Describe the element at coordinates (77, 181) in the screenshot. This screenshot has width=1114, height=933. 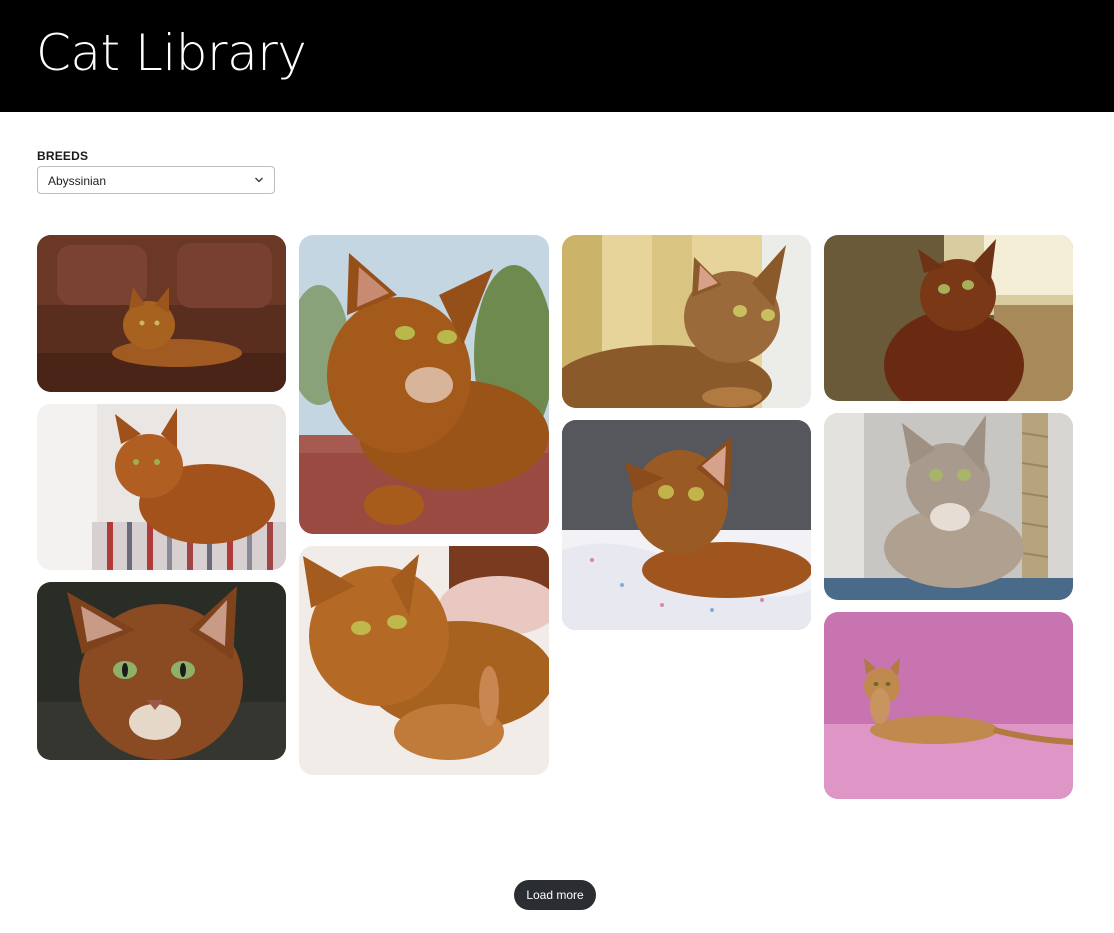
I see `breed-select-value: Abyssinian` at that location.